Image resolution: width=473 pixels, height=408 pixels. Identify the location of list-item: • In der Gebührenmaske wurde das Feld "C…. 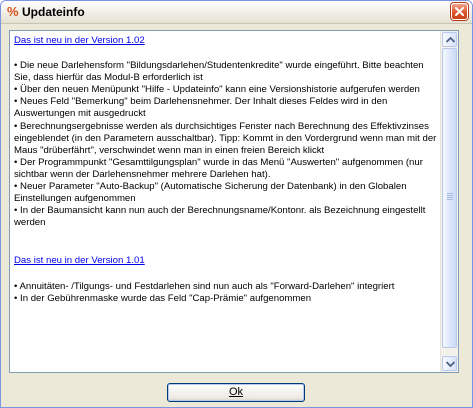
(163, 298).